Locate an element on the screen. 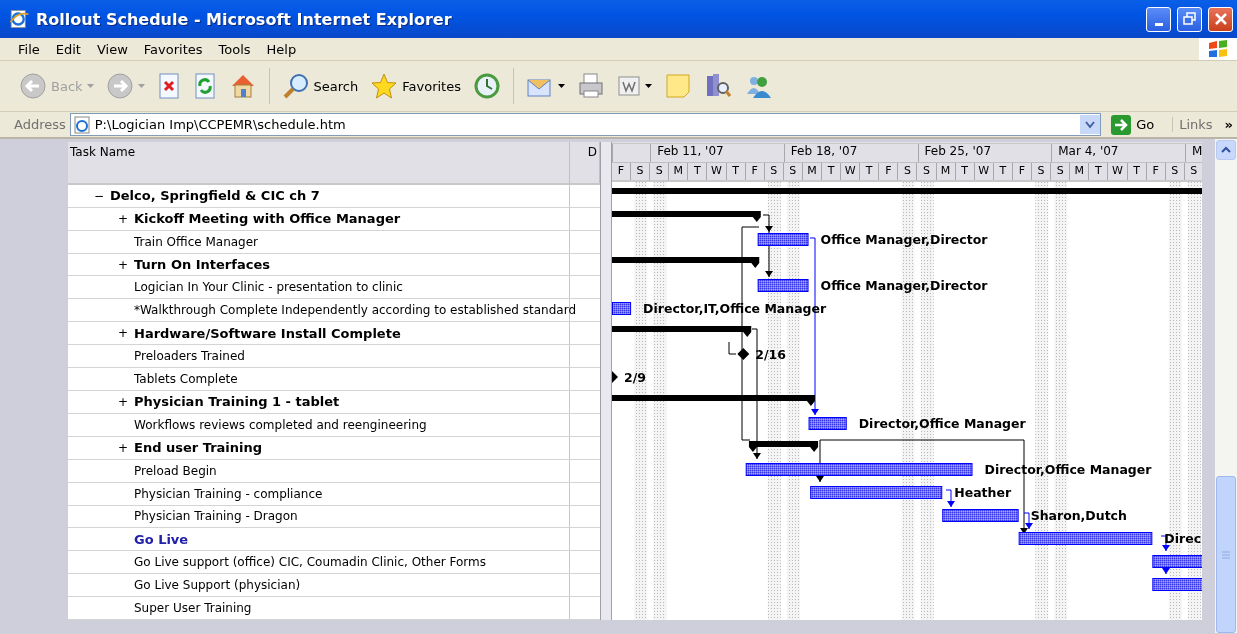  menu-item: View is located at coordinates (112, 49).